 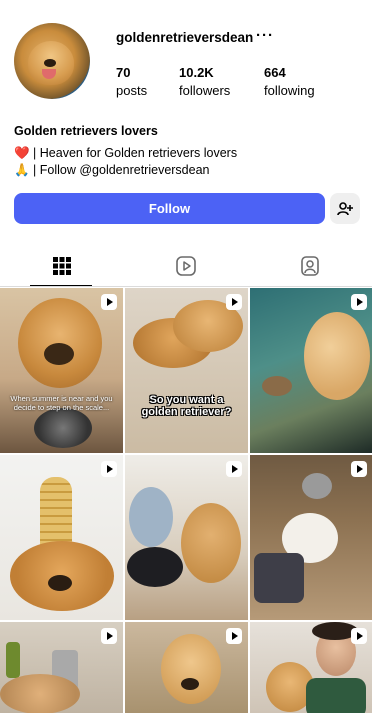 What do you see at coordinates (22, 170) in the screenshot?
I see `praying-hands-icon: 🙏` at bounding box center [22, 170].